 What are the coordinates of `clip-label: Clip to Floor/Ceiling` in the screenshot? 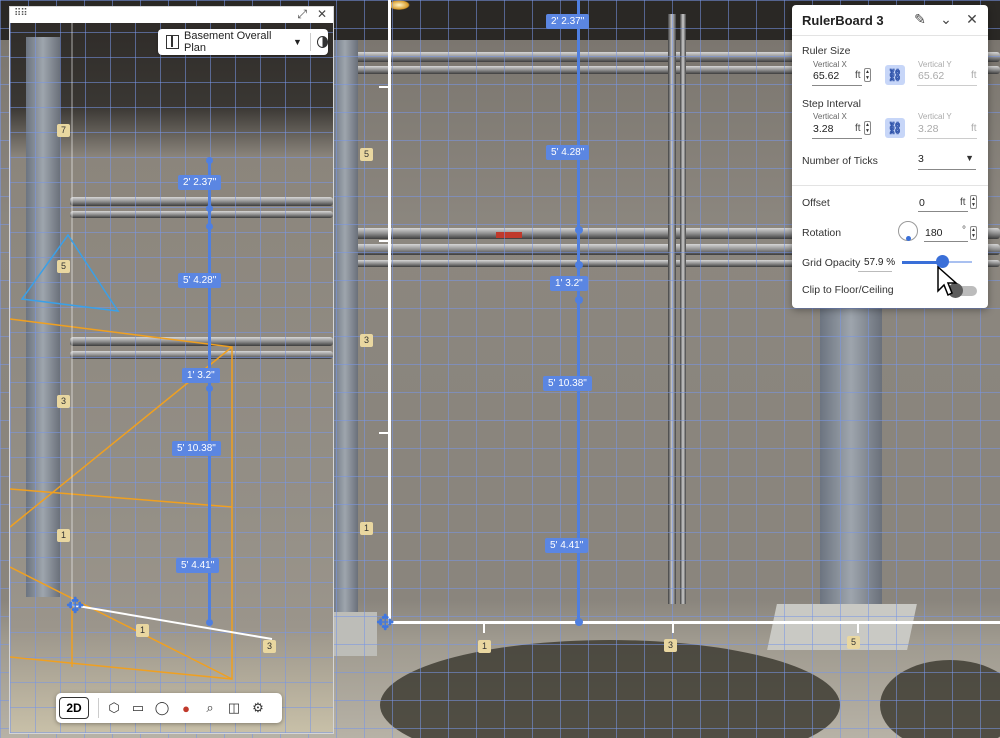 It's located at (848, 290).